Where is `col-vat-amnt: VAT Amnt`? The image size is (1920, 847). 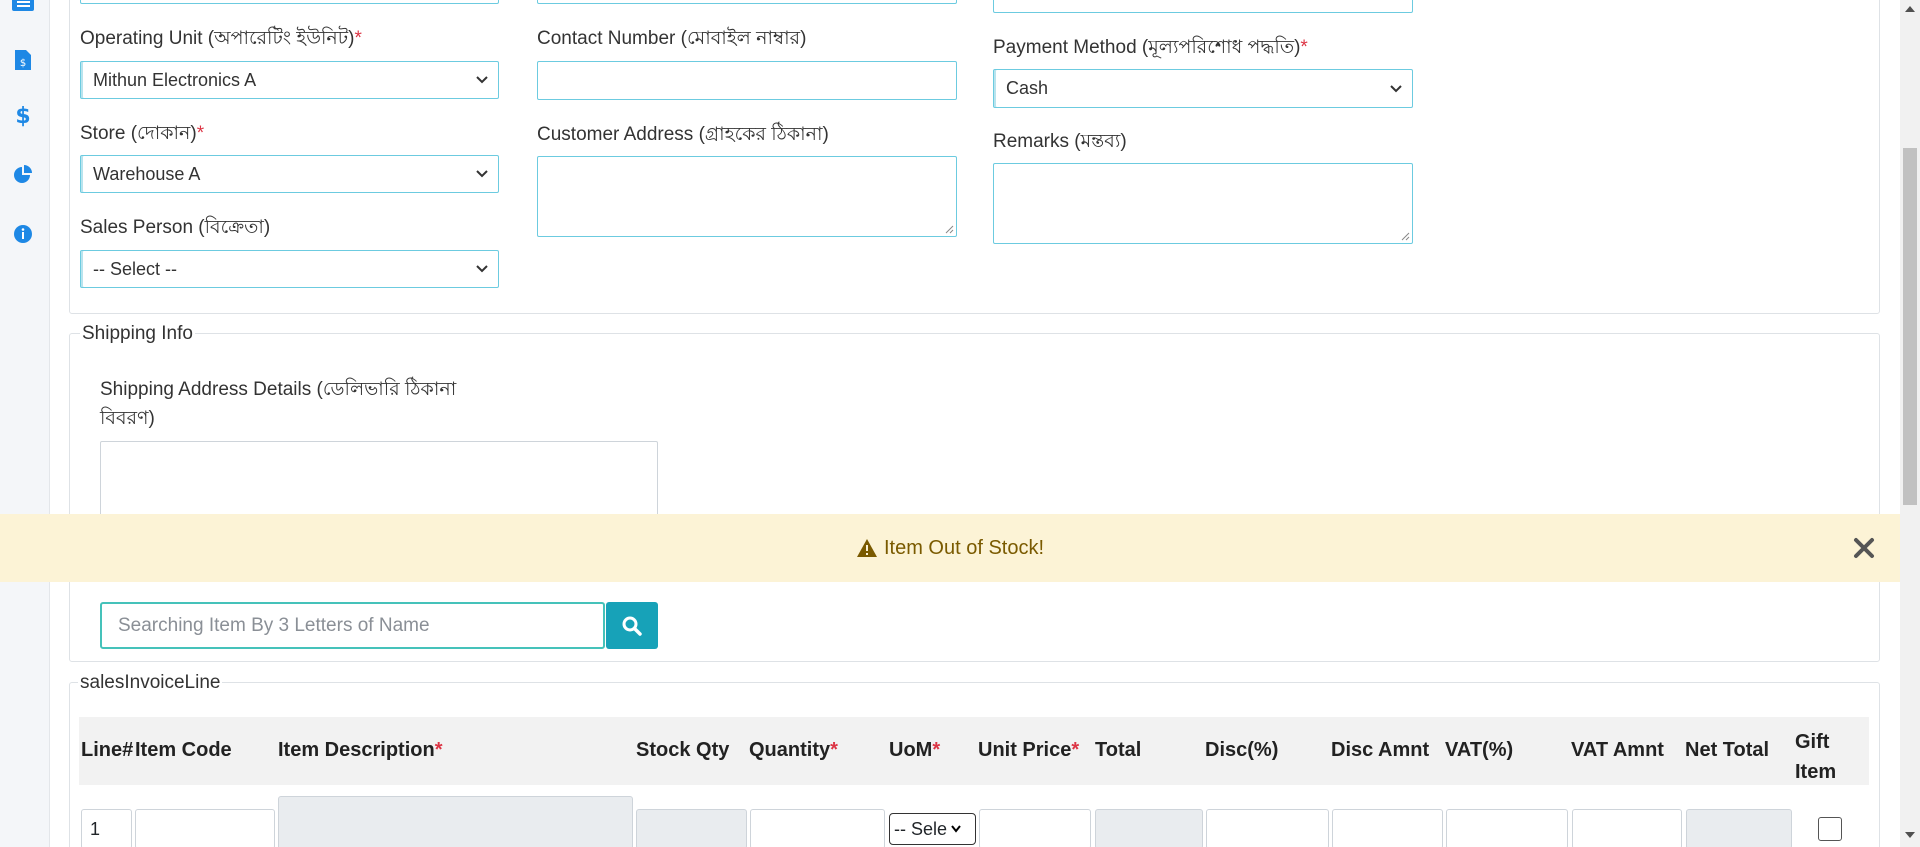 col-vat-amnt: VAT Amnt is located at coordinates (1617, 750).